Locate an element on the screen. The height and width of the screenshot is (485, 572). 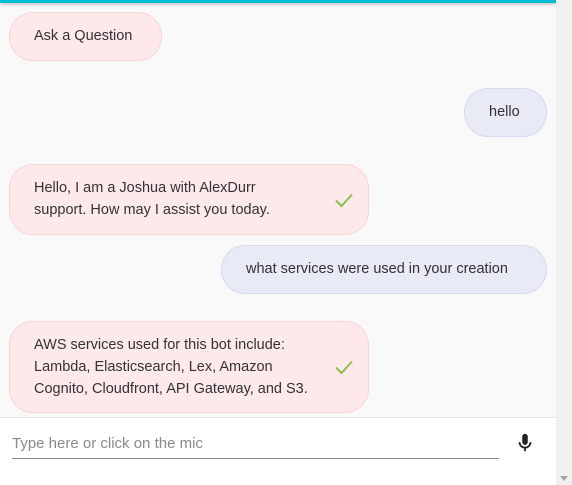
scrollbar is located at coordinates (564, 242).